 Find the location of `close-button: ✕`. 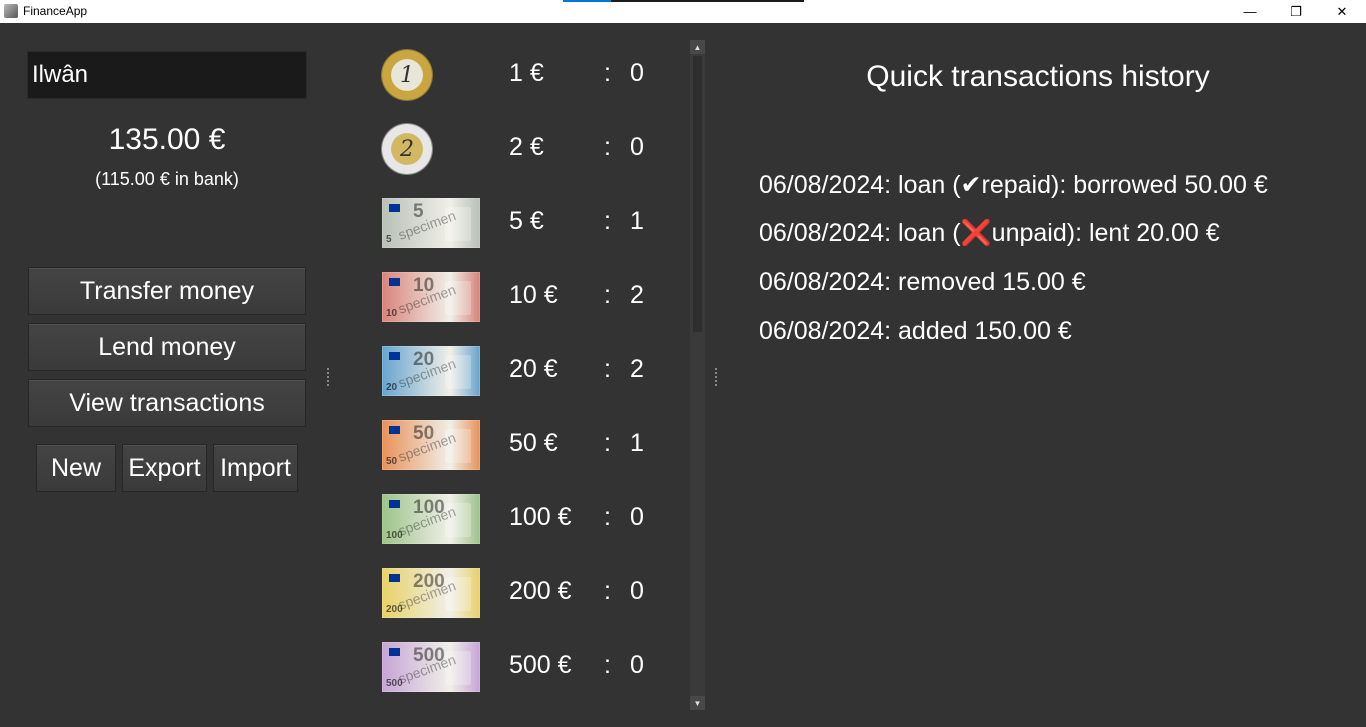

close-button: ✕ is located at coordinates (1342, 11).